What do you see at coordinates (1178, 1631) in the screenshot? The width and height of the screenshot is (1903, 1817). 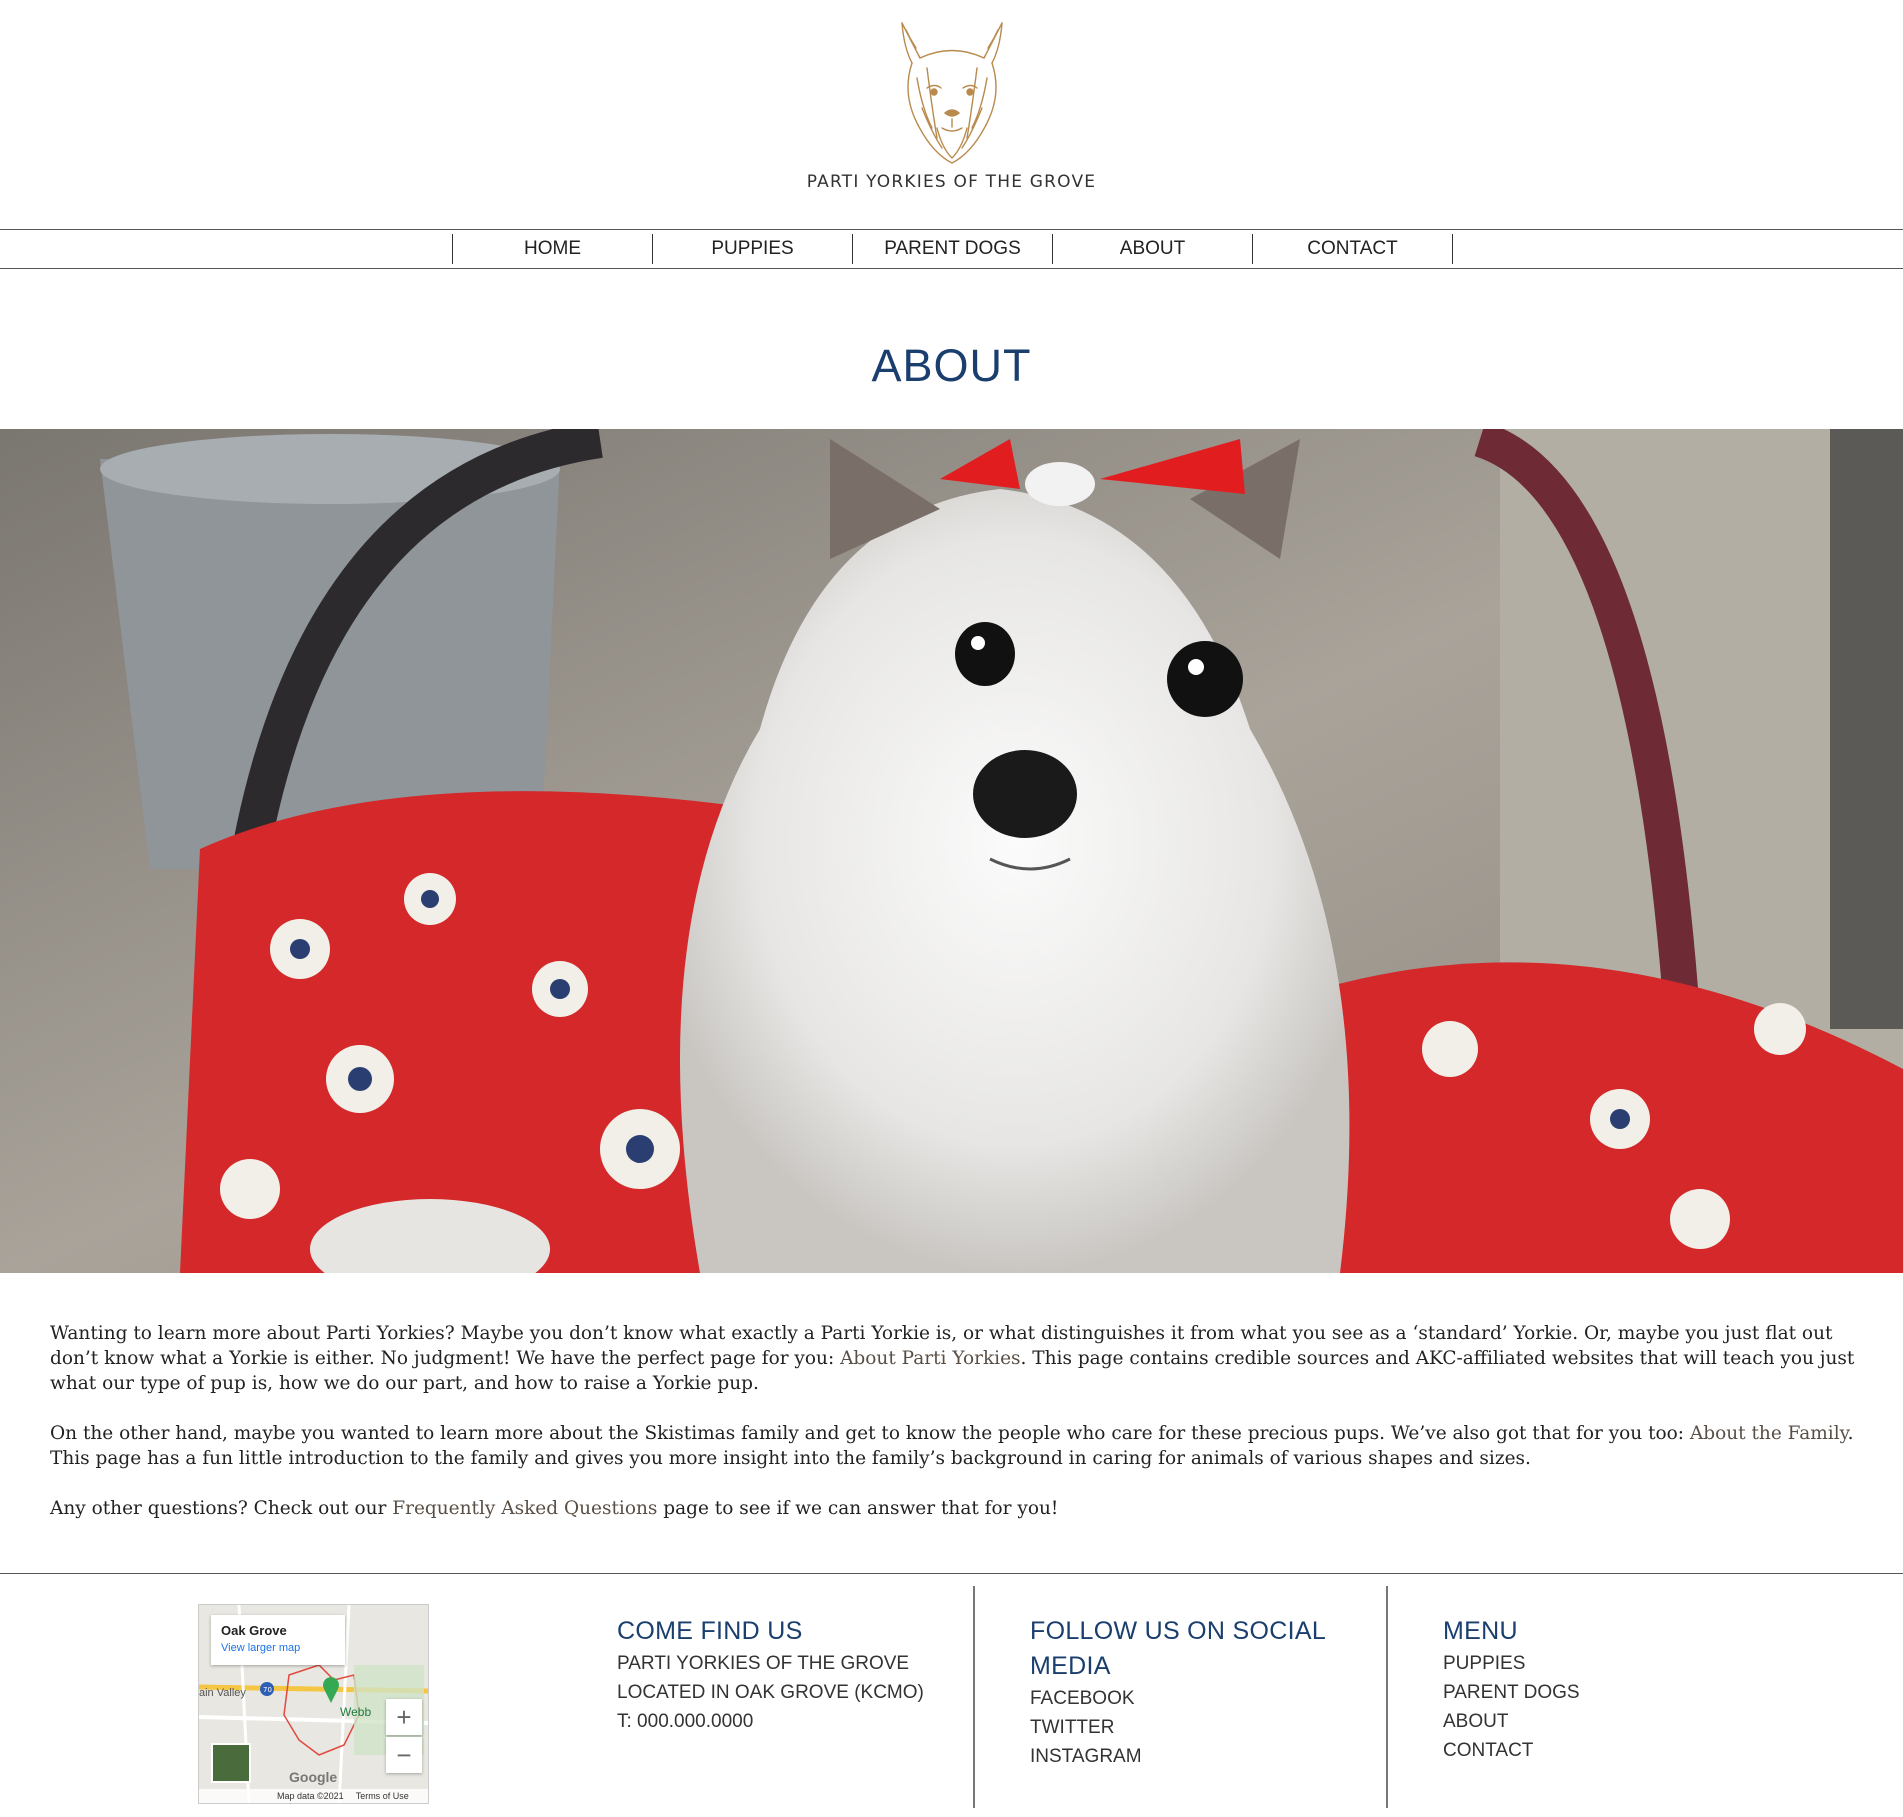 I see `social-heading-line-1: FOLLOW US ON SOCIAL` at bounding box center [1178, 1631].